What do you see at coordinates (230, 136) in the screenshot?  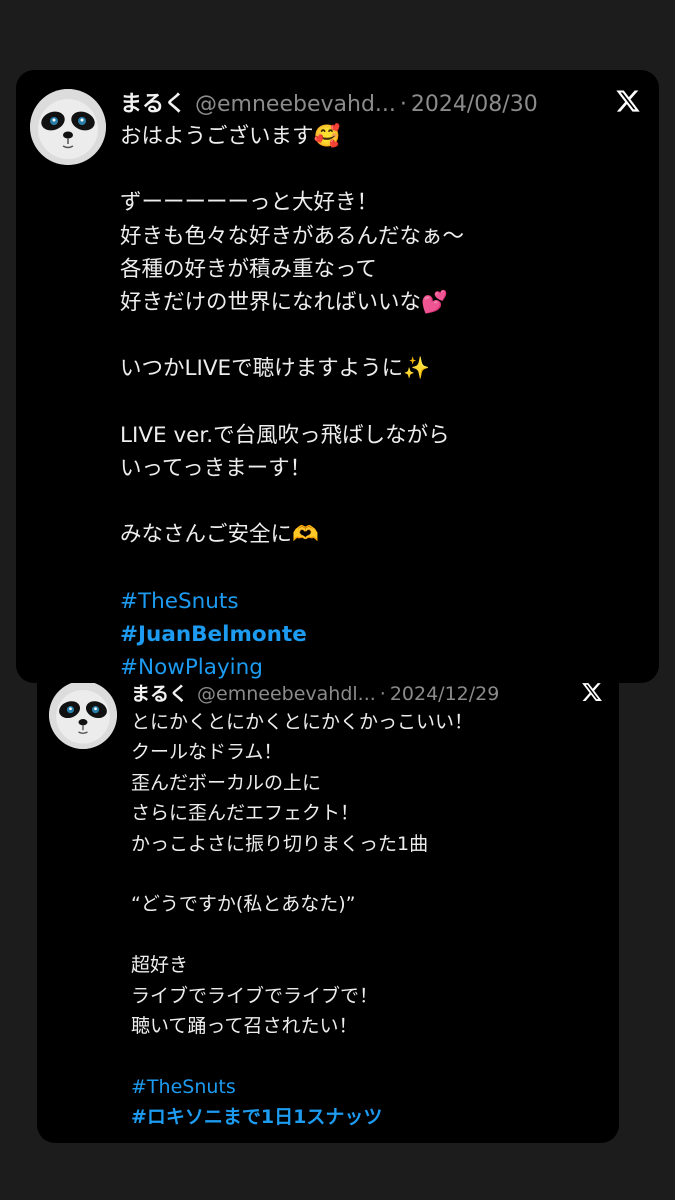 I see `text-line: おはようございます🥰` at bounding box center [230, 136].